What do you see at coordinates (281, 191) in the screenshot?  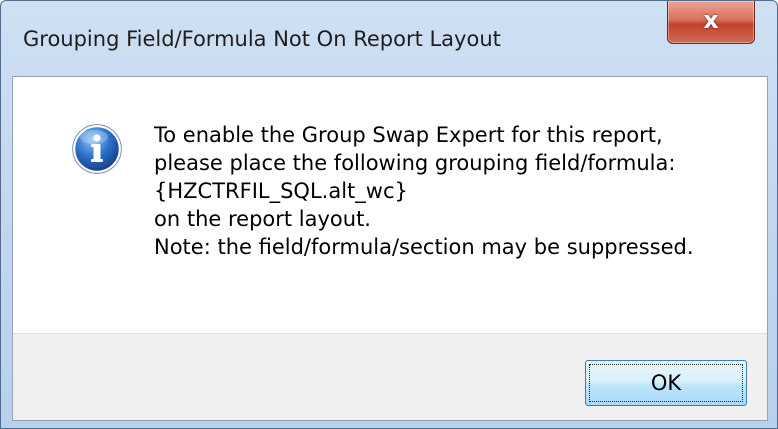 I see `message-line: {HZCTRFIL_SQL.alt_wc}` at bounding box center [281, 191].